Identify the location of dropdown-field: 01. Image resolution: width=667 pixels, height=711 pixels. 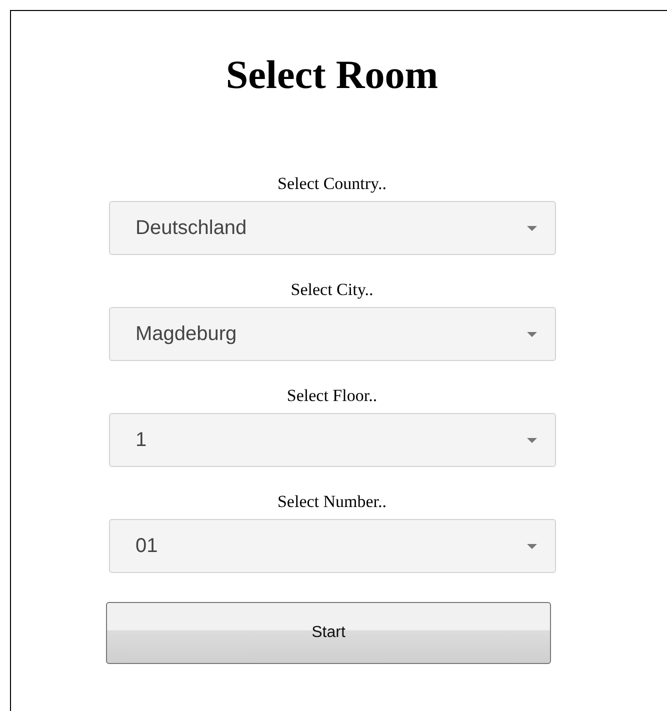
(332, 546).